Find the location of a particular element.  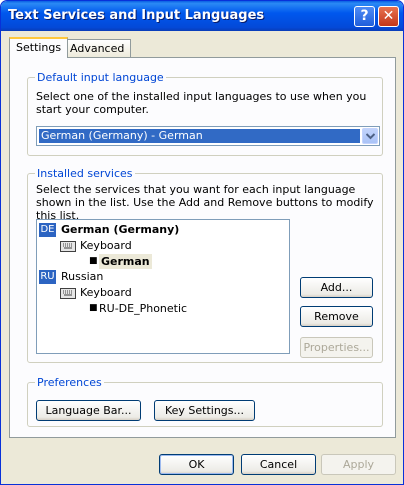

tree-item-russian: Russian is located at coordinates (82, 276).